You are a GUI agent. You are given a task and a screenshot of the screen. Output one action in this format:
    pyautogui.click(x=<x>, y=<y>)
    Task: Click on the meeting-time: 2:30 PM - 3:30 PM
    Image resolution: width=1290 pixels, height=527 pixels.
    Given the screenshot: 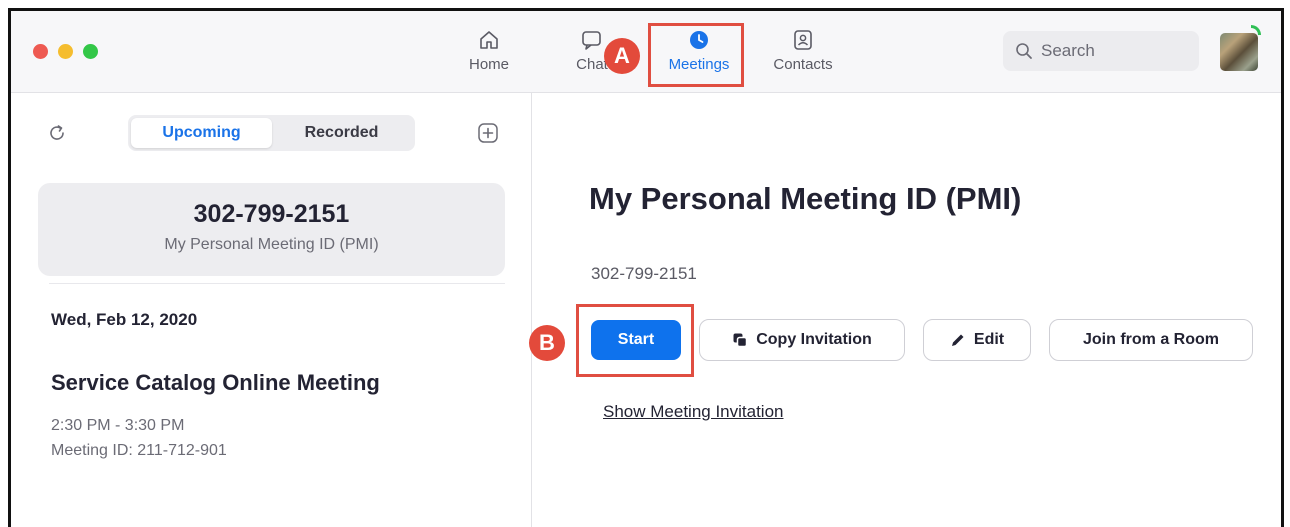 What is the action you would take?
    pyautogui.click(x=118, y=425)
    